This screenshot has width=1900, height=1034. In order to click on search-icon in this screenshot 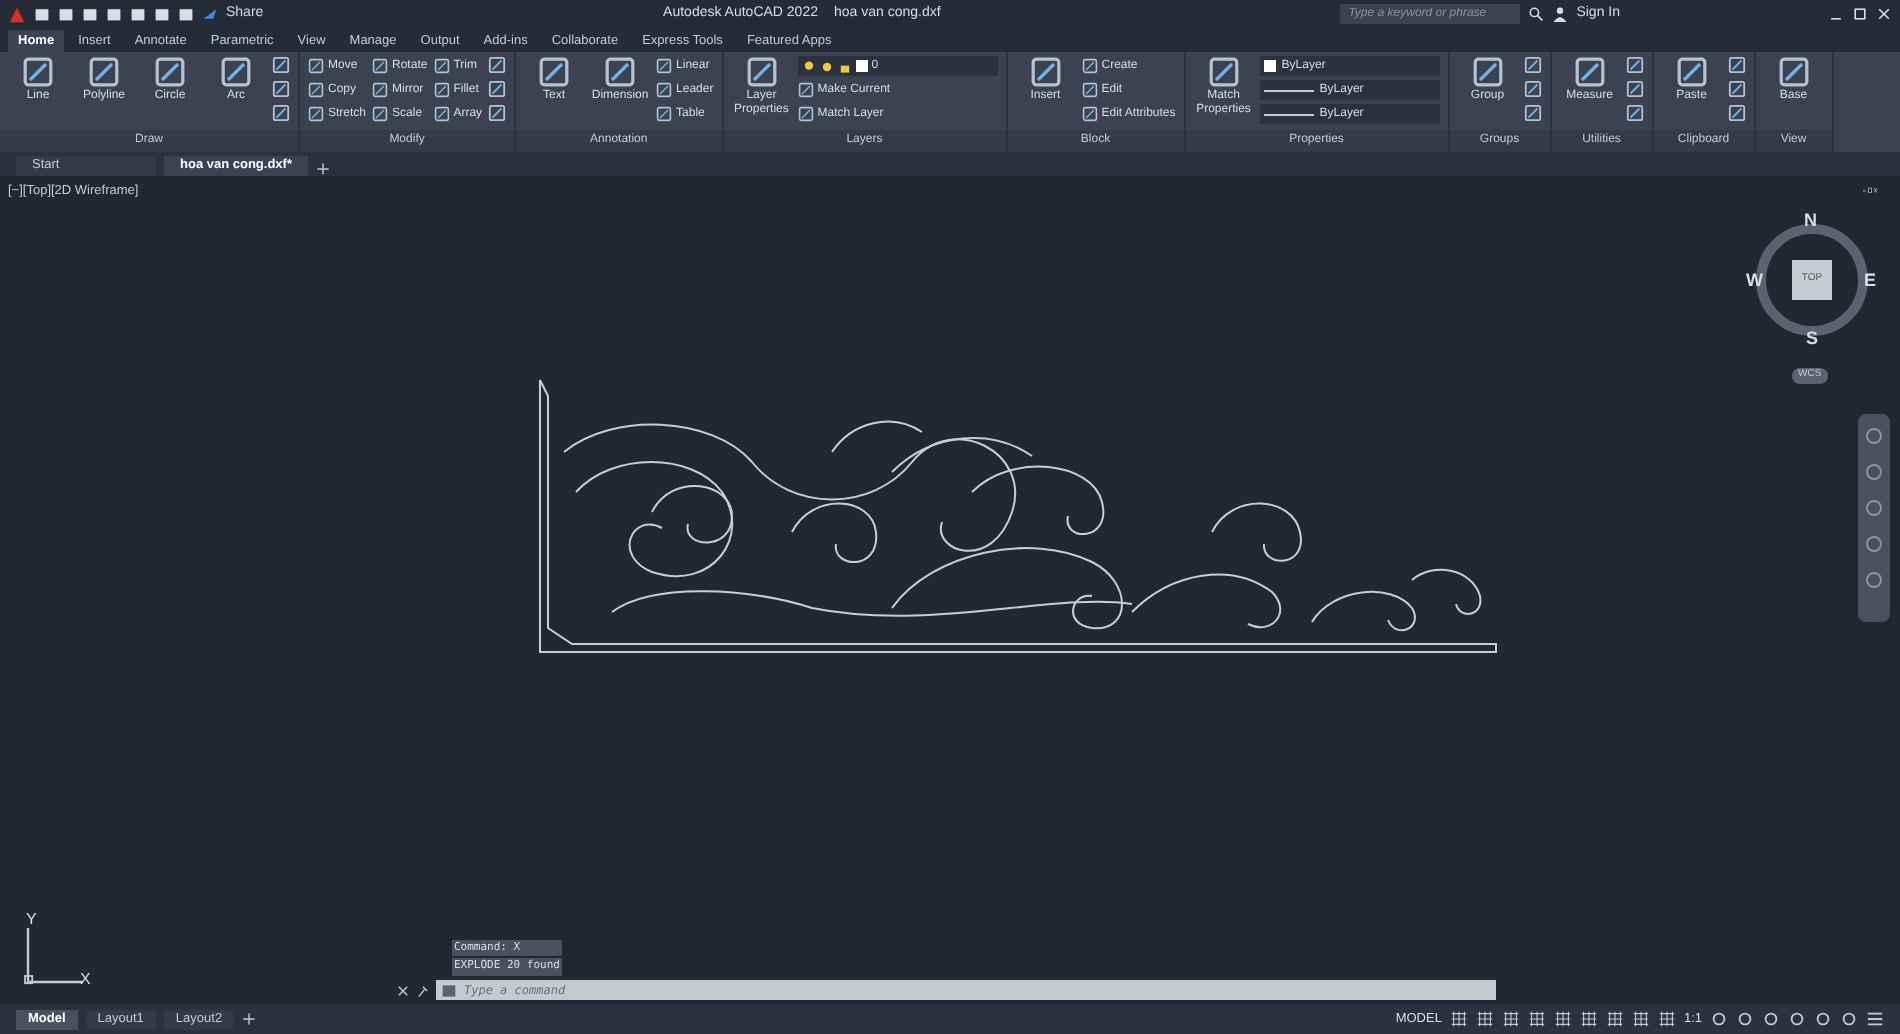, I will do `click(1536, 14)`.